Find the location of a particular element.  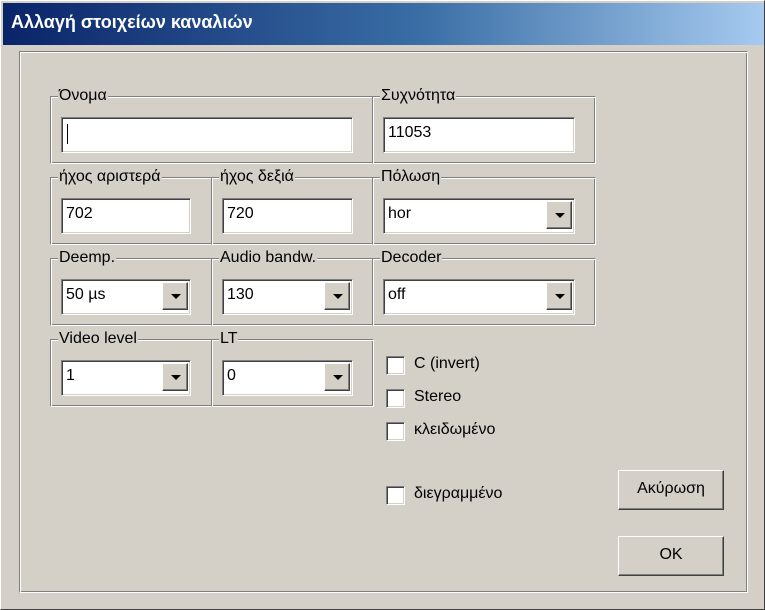

audio-left-value: 702 is located at coordinates (79, 213).